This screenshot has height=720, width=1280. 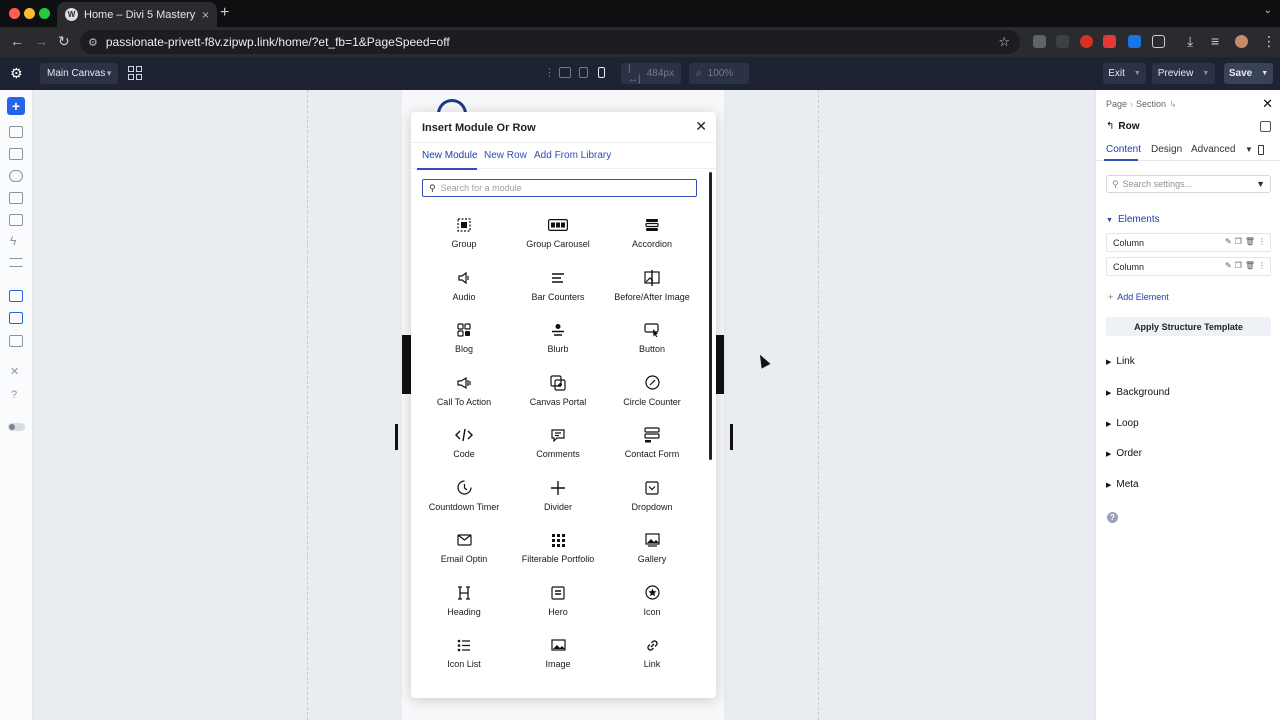 What do you see at coordinates (1158, 41) in the screenshot?
I see `extensions-puzzle-icon` at bounding box center [1158, 41].